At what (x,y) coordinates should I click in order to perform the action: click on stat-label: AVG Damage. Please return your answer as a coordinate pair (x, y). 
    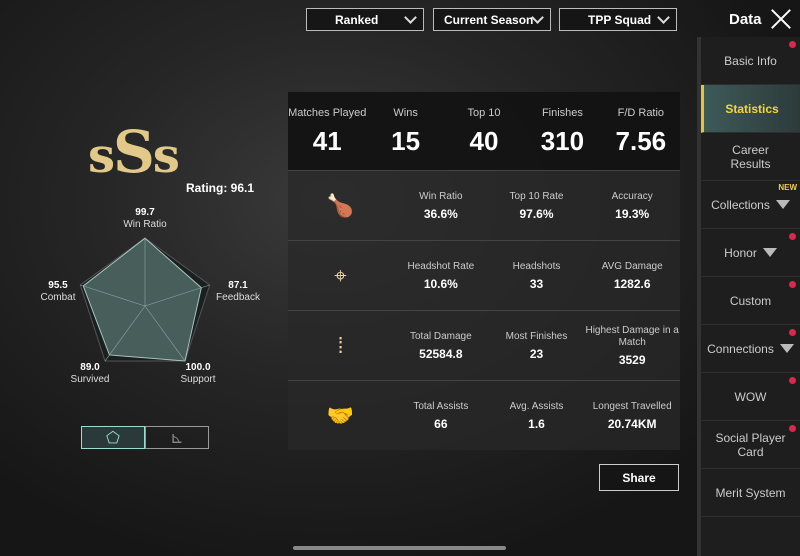
    Looking at the image, I should click on (632, 266).